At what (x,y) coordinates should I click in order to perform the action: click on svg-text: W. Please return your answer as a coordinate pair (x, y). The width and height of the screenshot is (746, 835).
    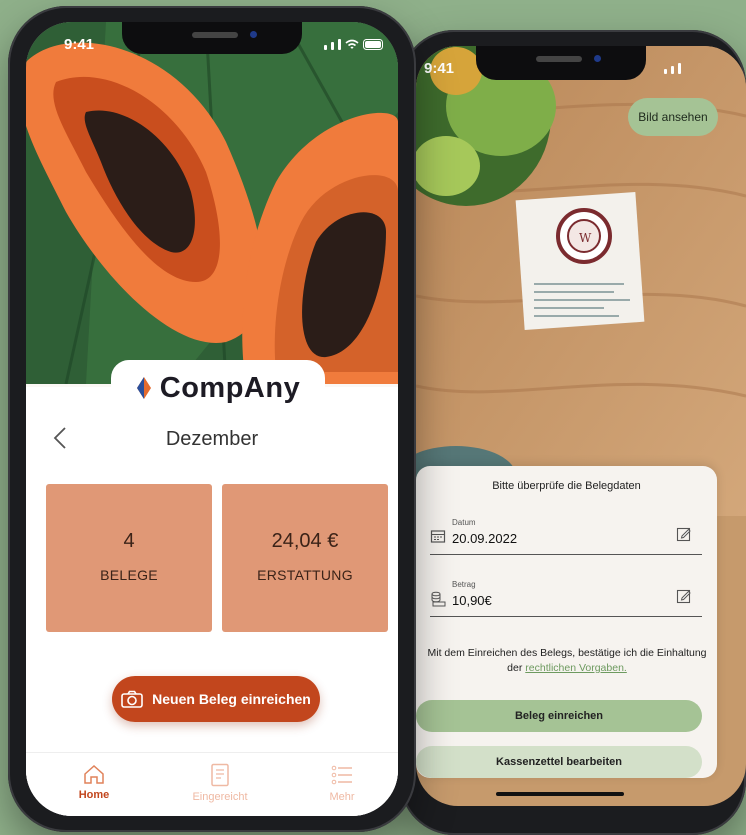
    Looking at the image, I should click on (585, 238).